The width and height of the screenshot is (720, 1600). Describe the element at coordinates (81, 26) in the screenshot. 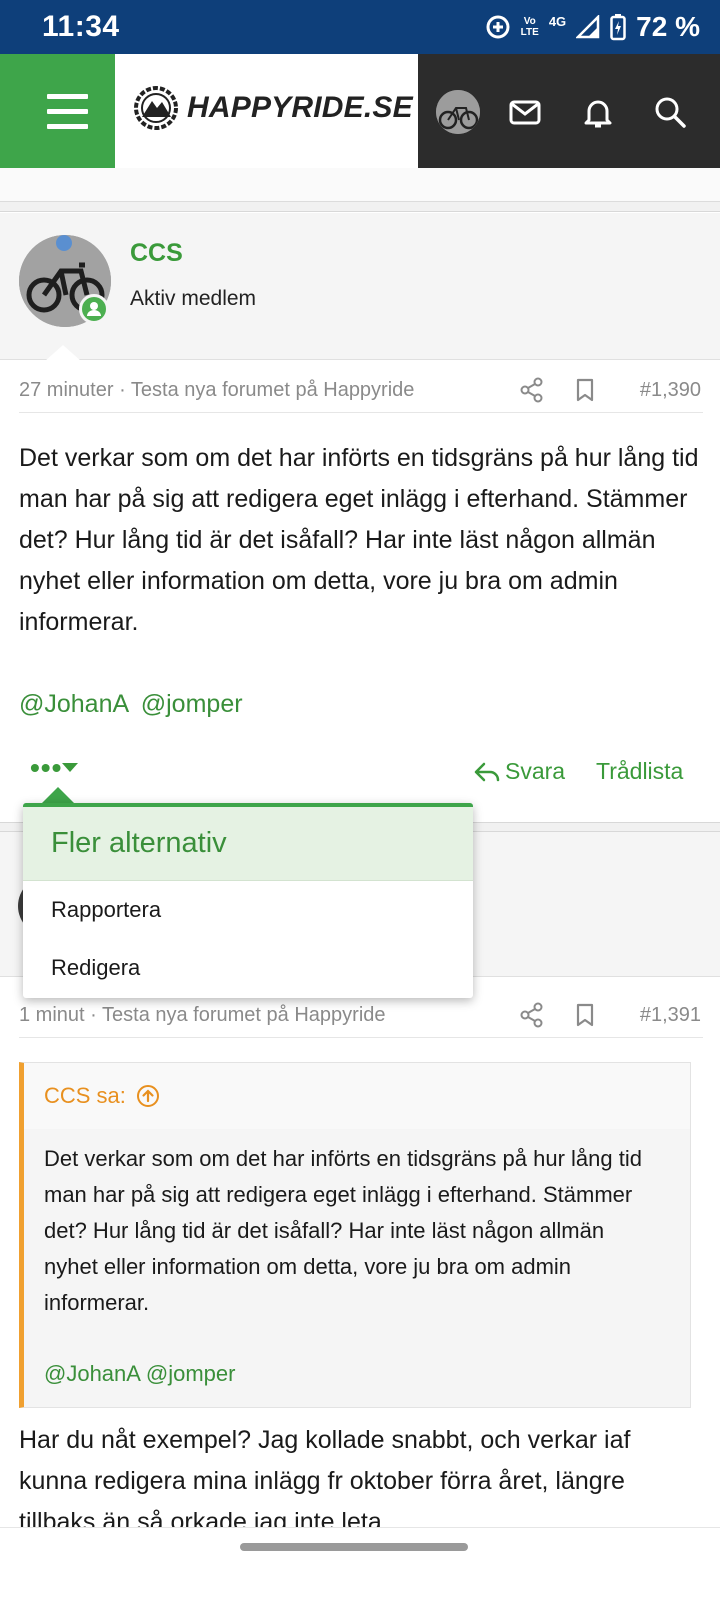

I see `clock: 11:34` at that location.